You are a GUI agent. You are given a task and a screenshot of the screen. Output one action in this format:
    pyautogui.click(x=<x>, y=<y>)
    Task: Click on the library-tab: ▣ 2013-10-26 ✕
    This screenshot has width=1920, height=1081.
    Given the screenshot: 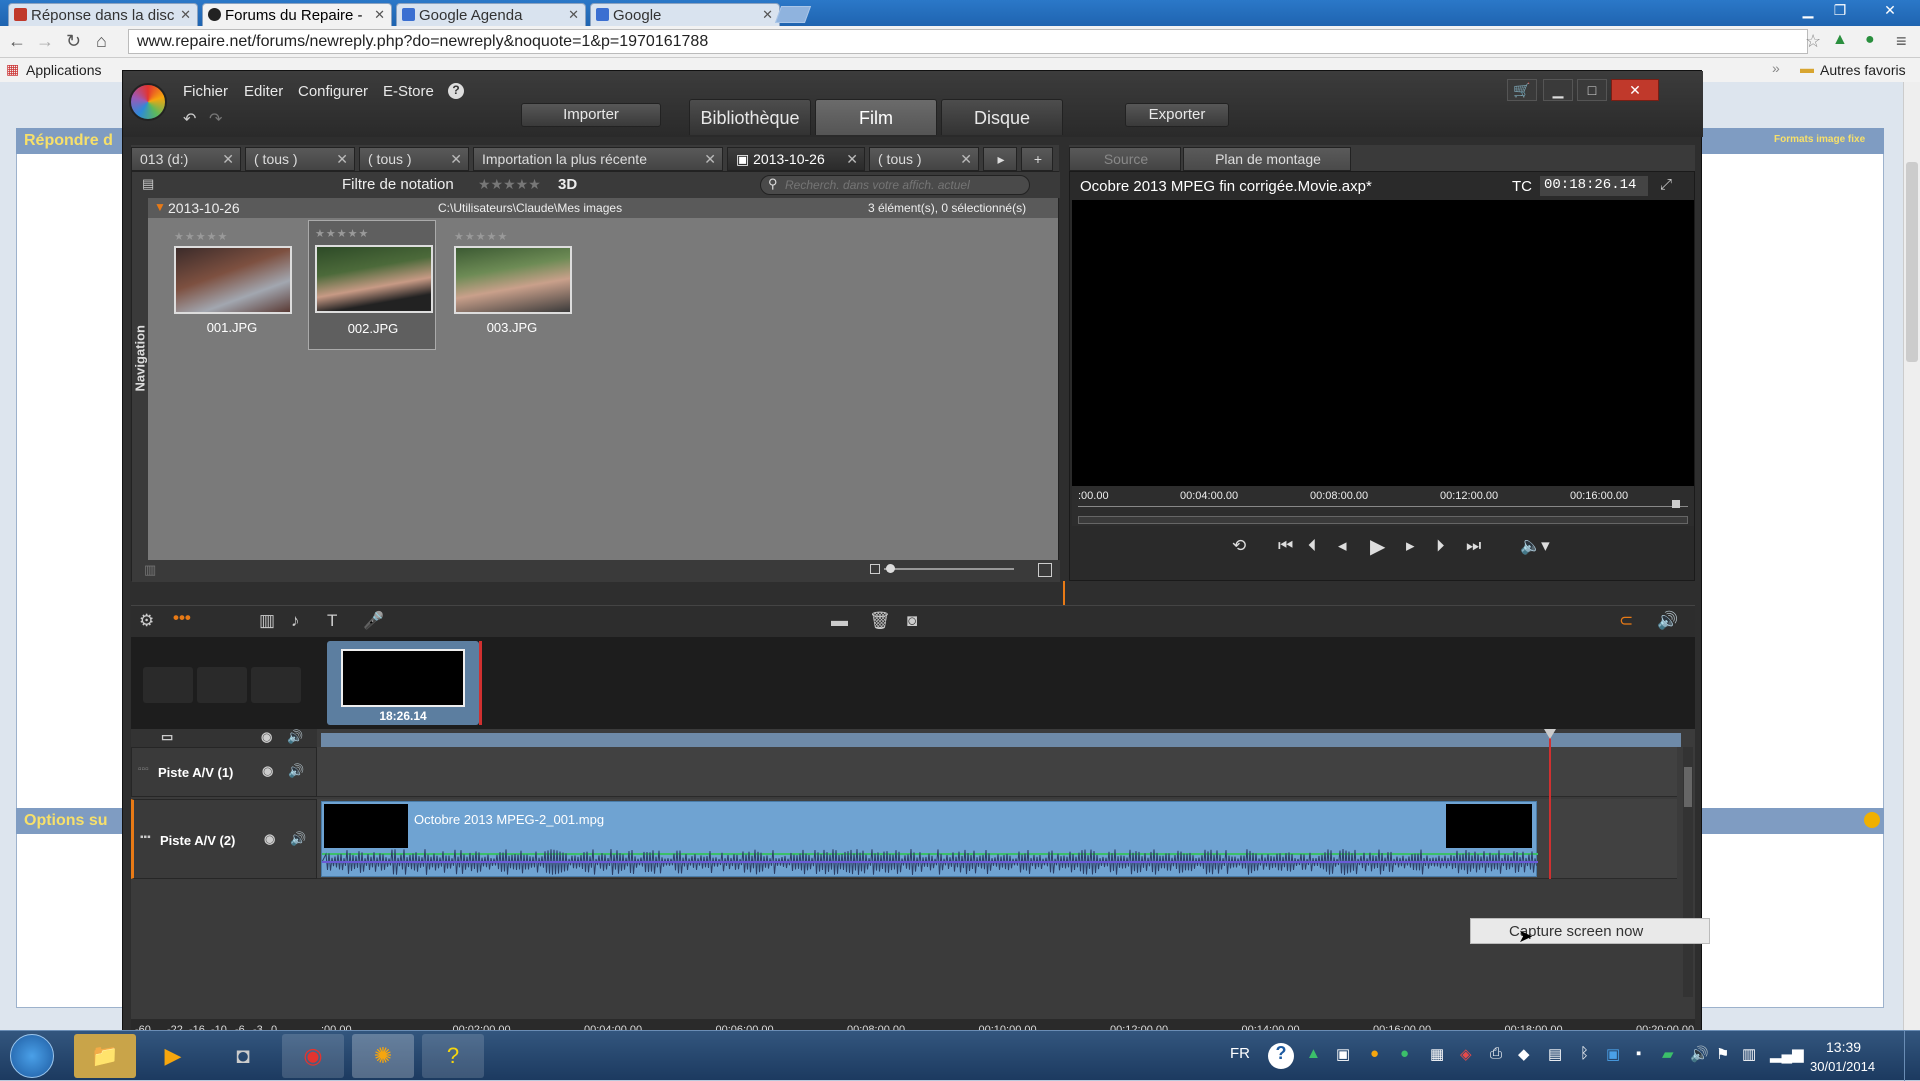 What is the action you would take?
    pyautogui.click(x=796, y=159)
    